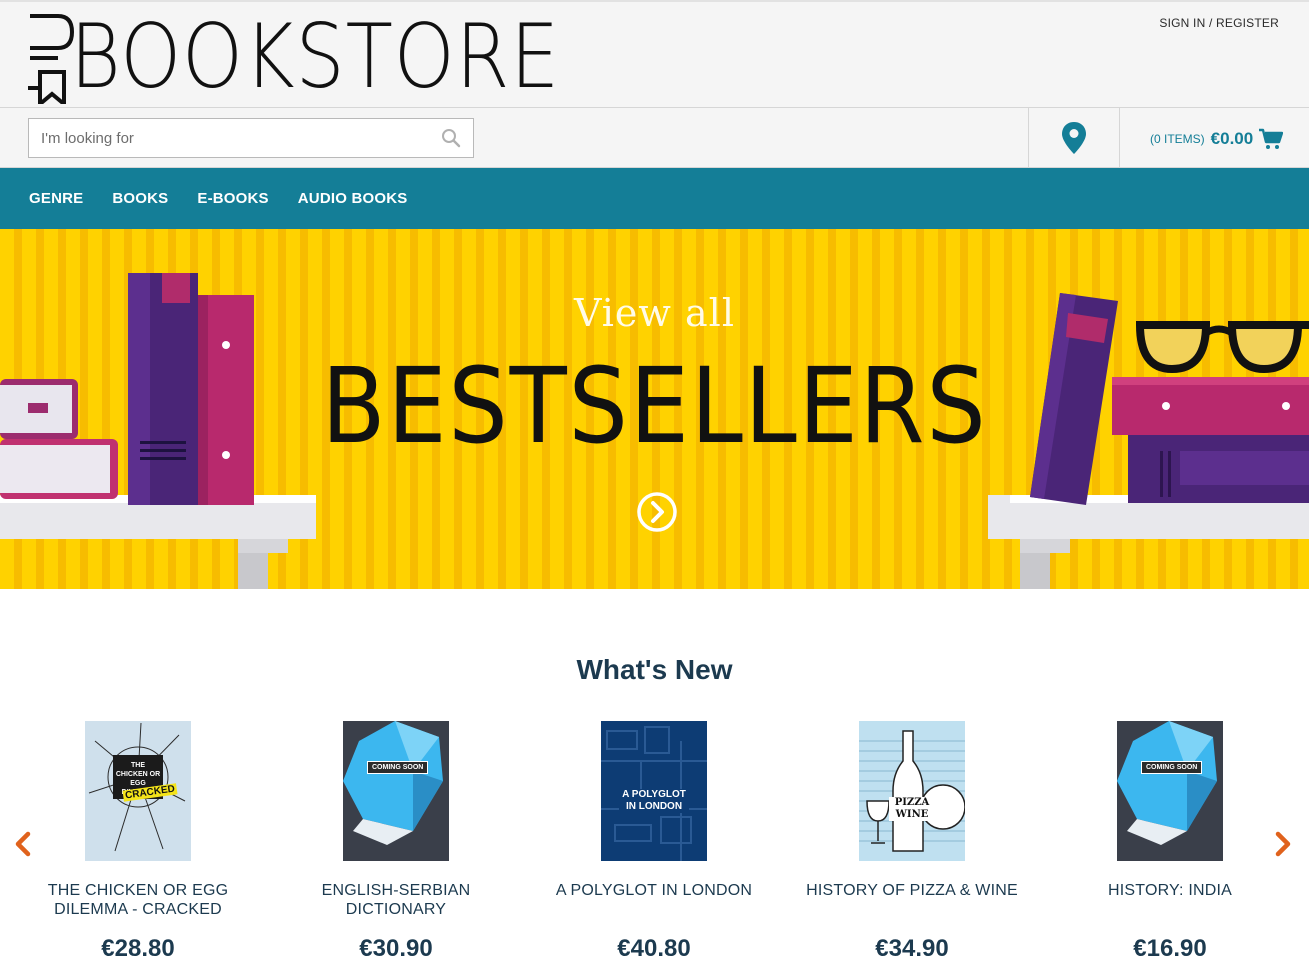  I want to click on site-header: BOOKSTORE SIGN IN / REGISTER, so click(654, 54).